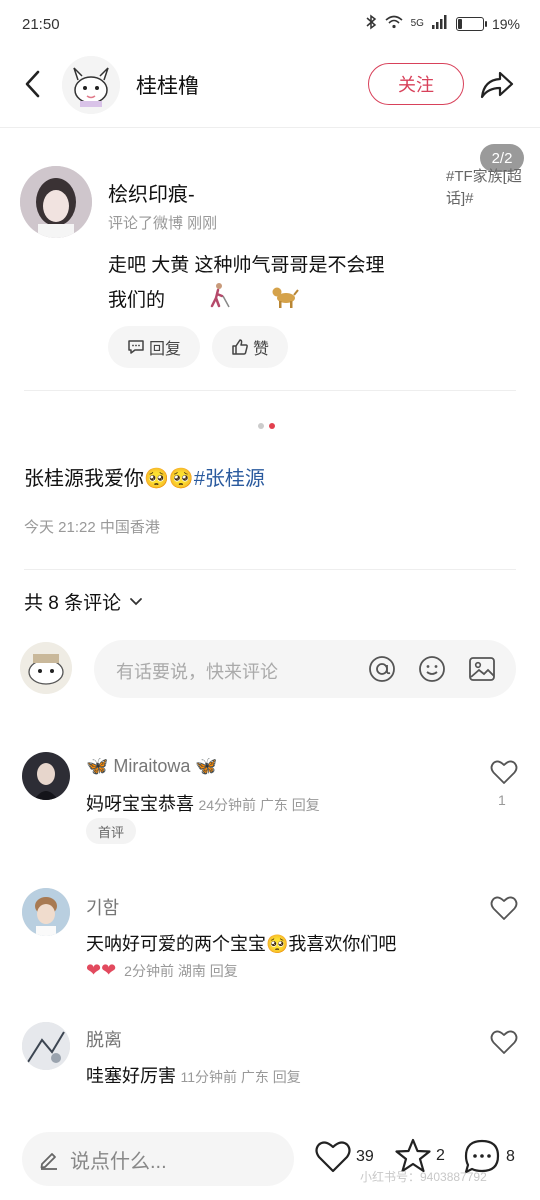  I want to click on card-text-line2: 我们的, so click(278, 300).